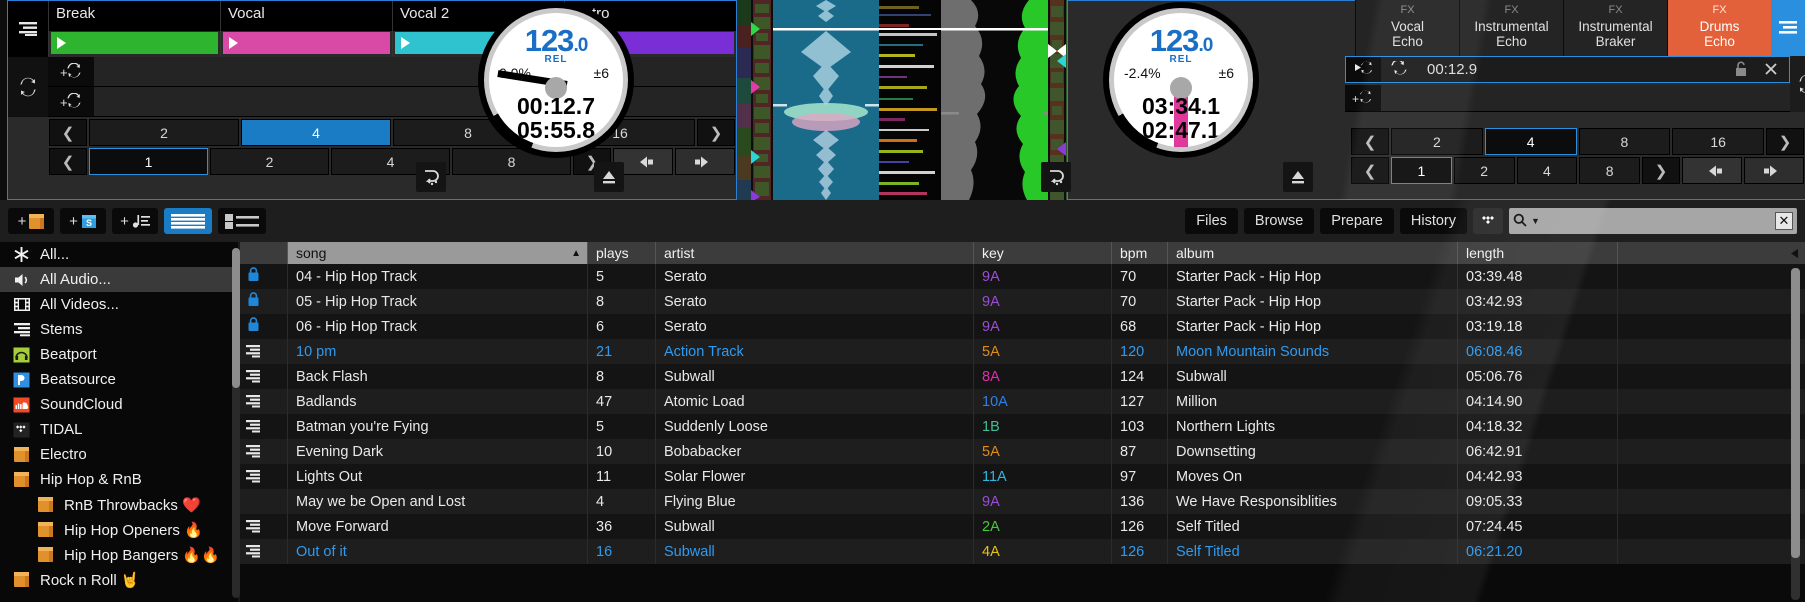  I want to click on sidebar-item-beatport: Beatport, so click(119, 354).